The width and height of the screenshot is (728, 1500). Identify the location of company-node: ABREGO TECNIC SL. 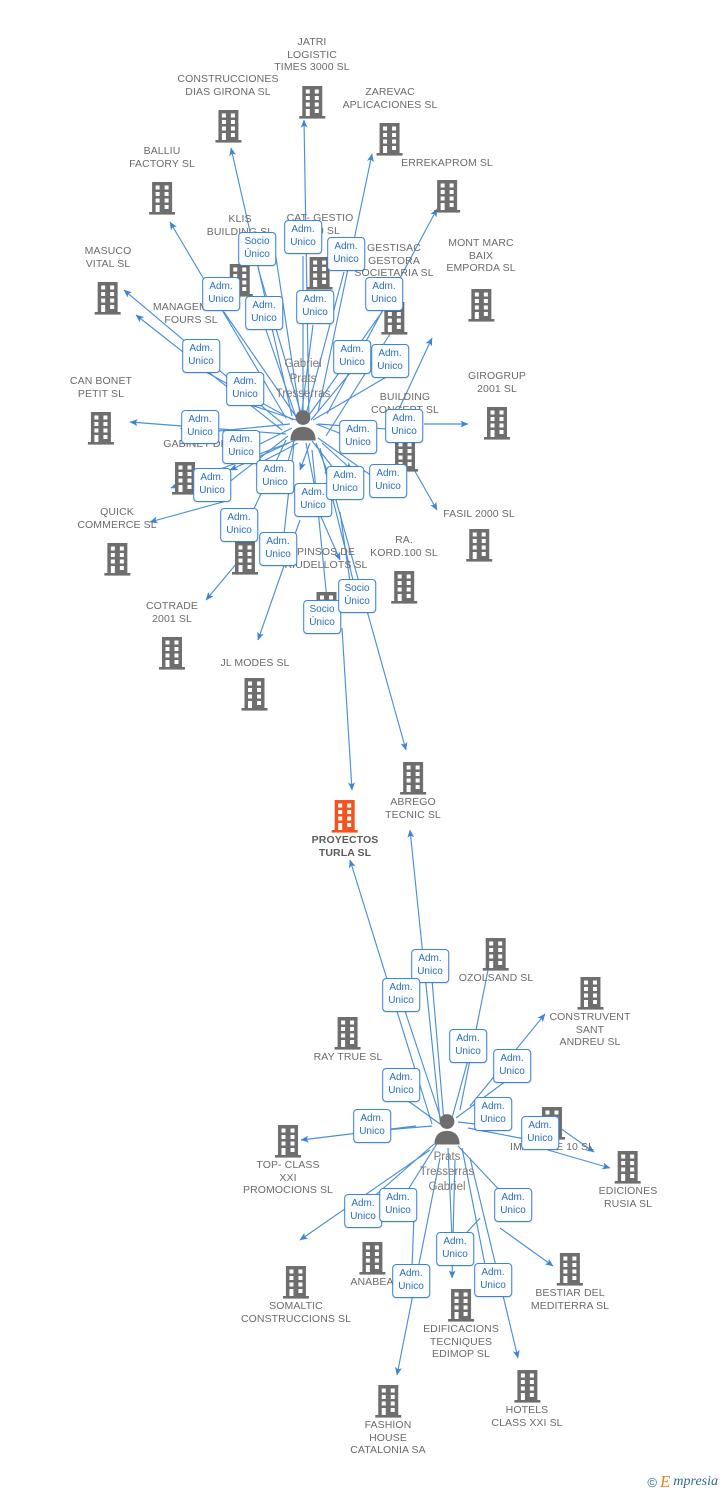
(413, 790).